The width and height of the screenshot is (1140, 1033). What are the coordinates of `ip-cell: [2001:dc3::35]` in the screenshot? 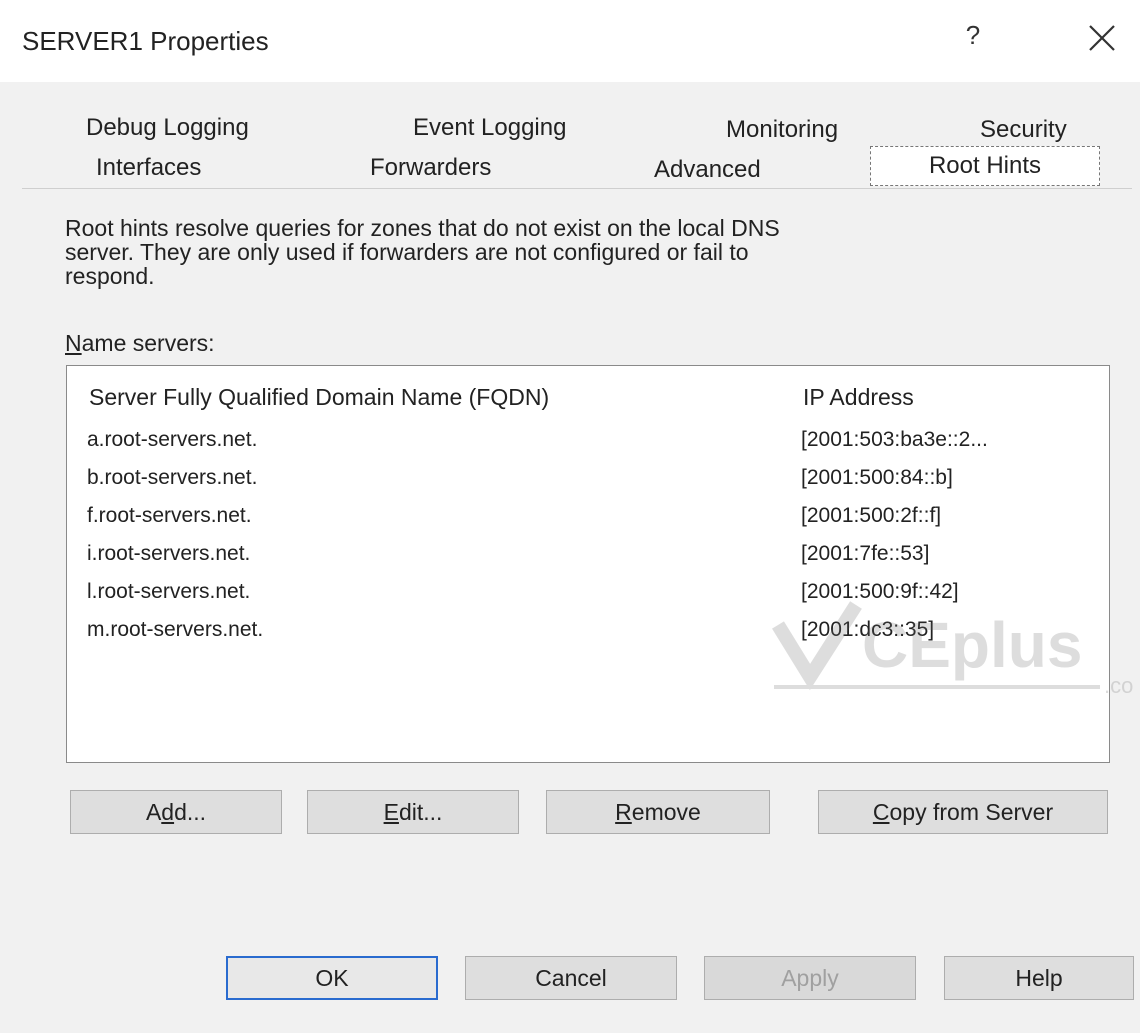 It's located at (868, 629).